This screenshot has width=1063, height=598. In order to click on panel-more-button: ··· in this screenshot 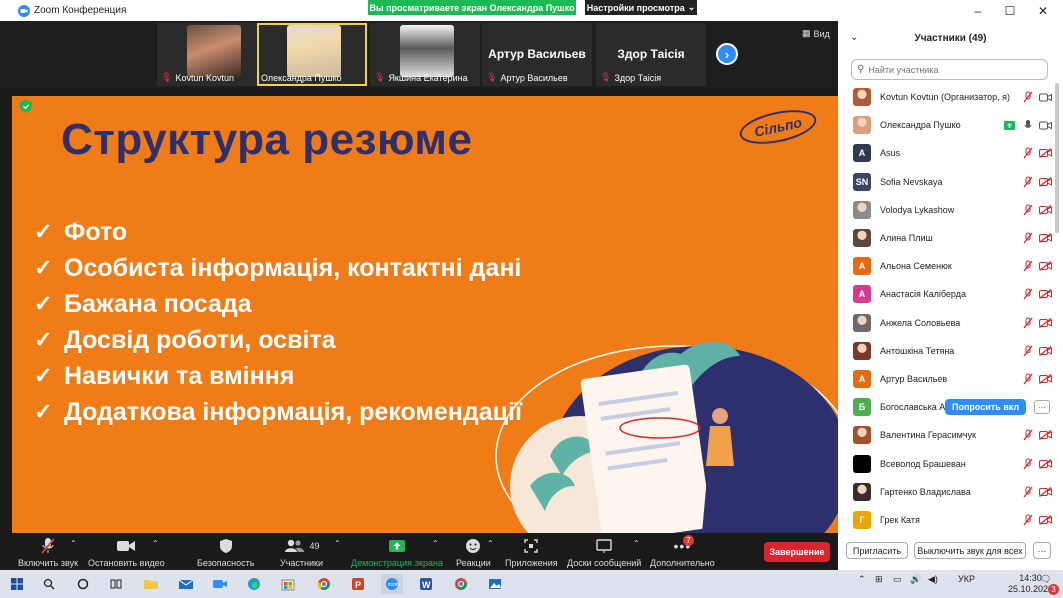, I will do `click(1042, 550)`.